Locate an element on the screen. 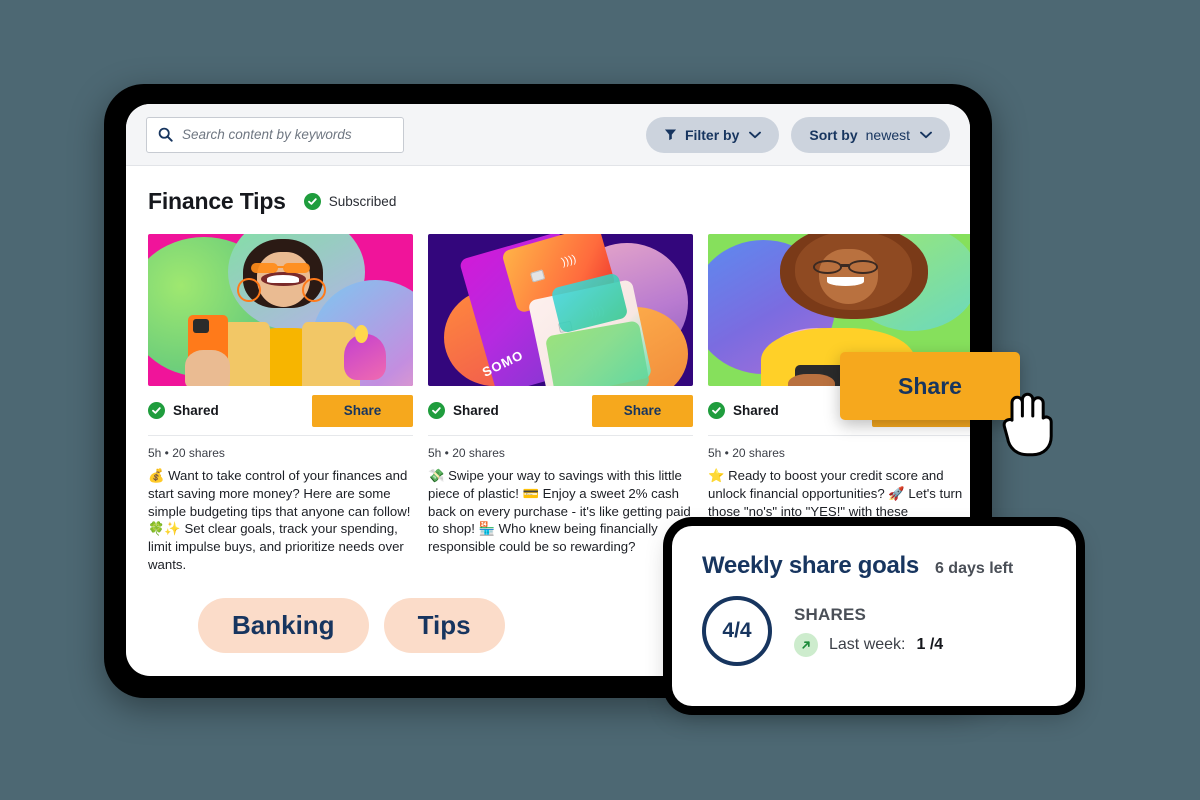  page-title: Finance Tips is located at coordinates (217, 201).